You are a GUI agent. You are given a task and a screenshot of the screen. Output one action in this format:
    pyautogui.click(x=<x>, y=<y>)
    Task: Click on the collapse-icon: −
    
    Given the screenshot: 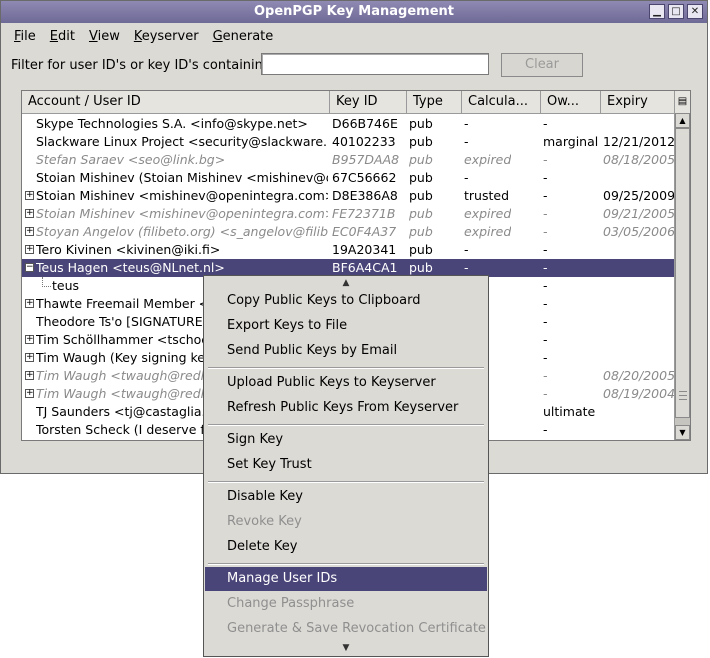 What is the action you would take?
    pyautogui.click(x=29, y=267)
    